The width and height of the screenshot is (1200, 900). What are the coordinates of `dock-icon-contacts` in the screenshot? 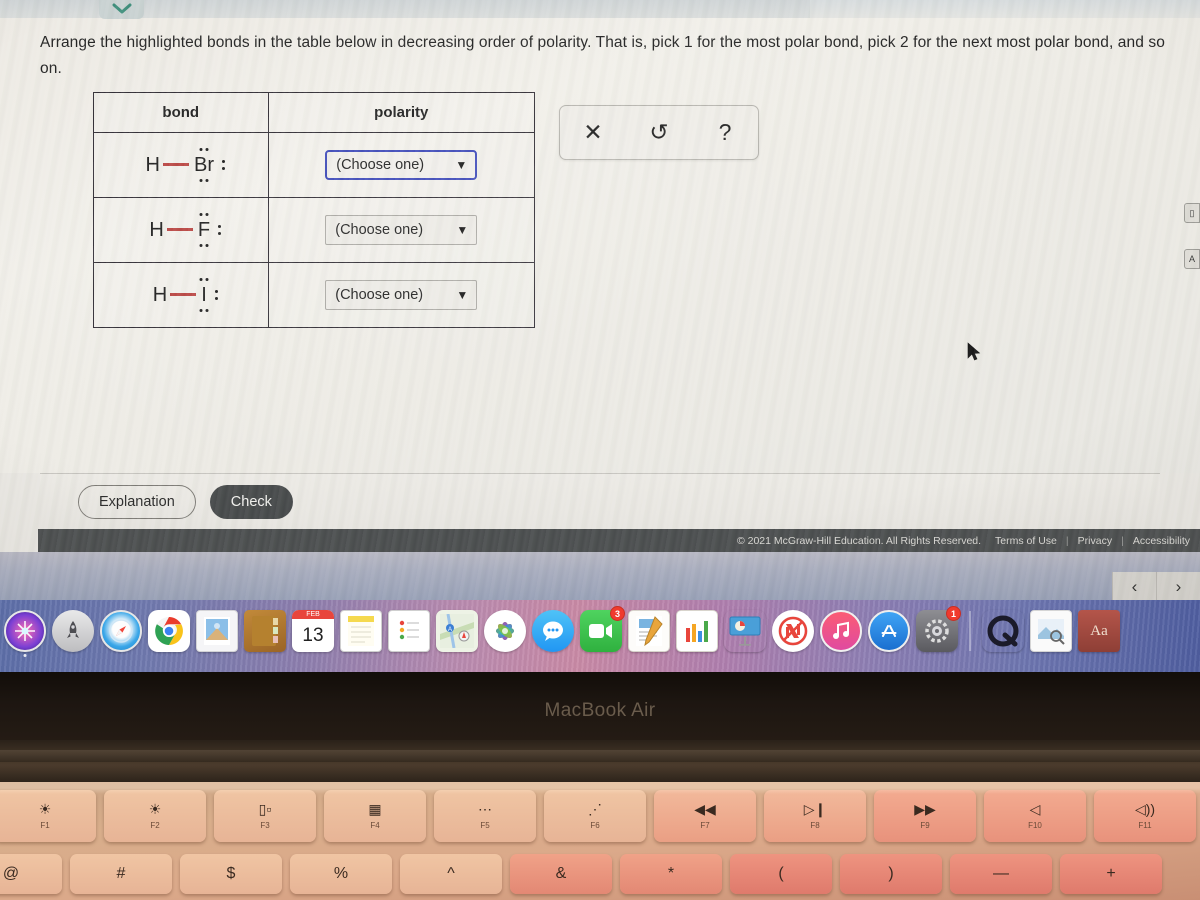 It's located at (265, 631).